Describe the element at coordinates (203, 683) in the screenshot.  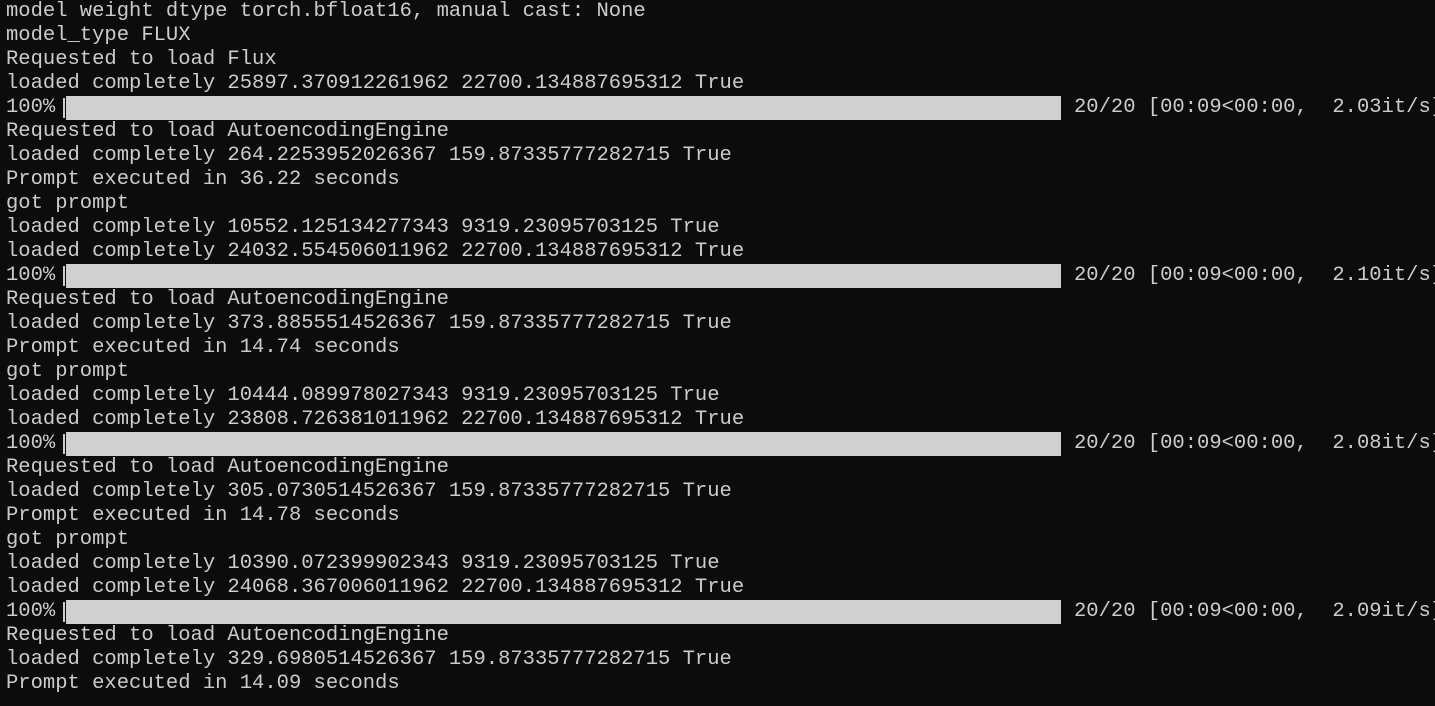
I see `log-line: Prompt executed in 14.09 seconds` at that location.